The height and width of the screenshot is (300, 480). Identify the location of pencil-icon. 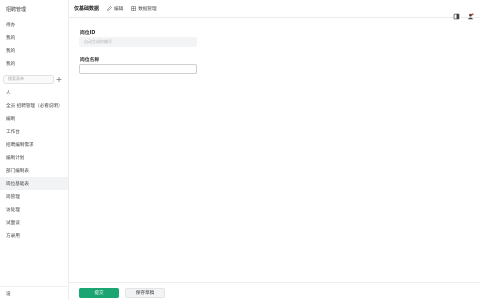
(109, 8).